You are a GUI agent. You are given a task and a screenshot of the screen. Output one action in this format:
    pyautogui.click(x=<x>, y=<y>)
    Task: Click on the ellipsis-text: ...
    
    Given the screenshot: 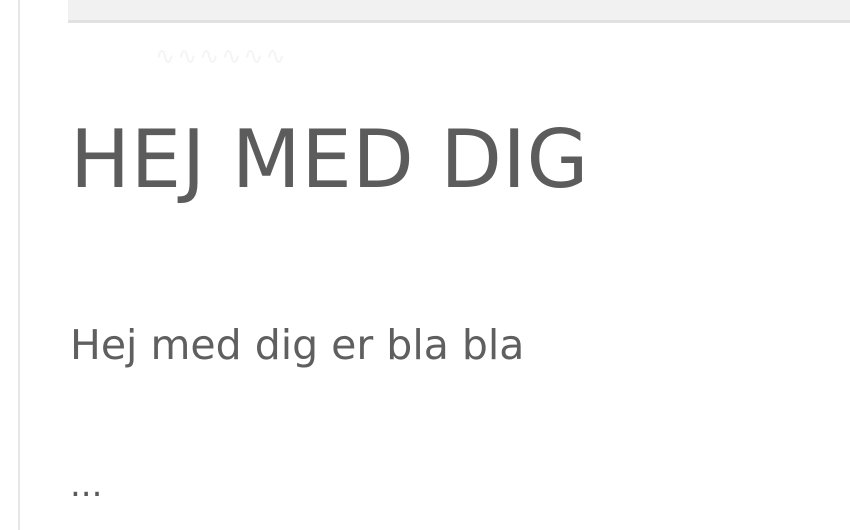 What is the action you would take?
    pyautogui.click(x=86, y=485)
    